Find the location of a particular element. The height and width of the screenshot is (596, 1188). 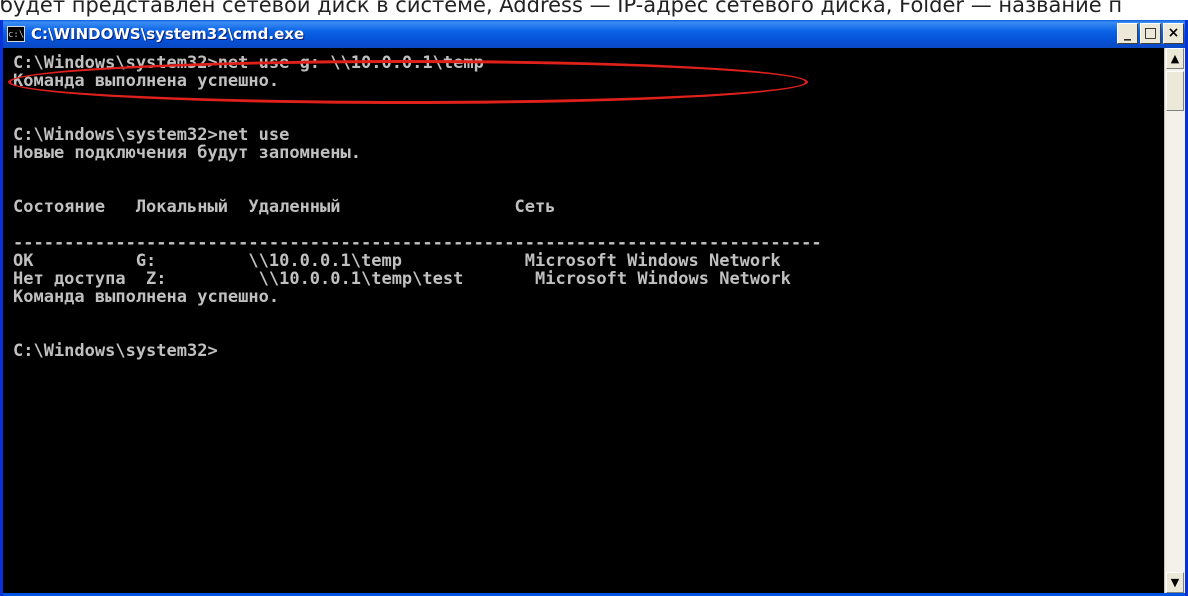

title-bar: c:\ C:\WINDOWS\system32\cmd.exe _ □ × is located at coordinates (594, 34).